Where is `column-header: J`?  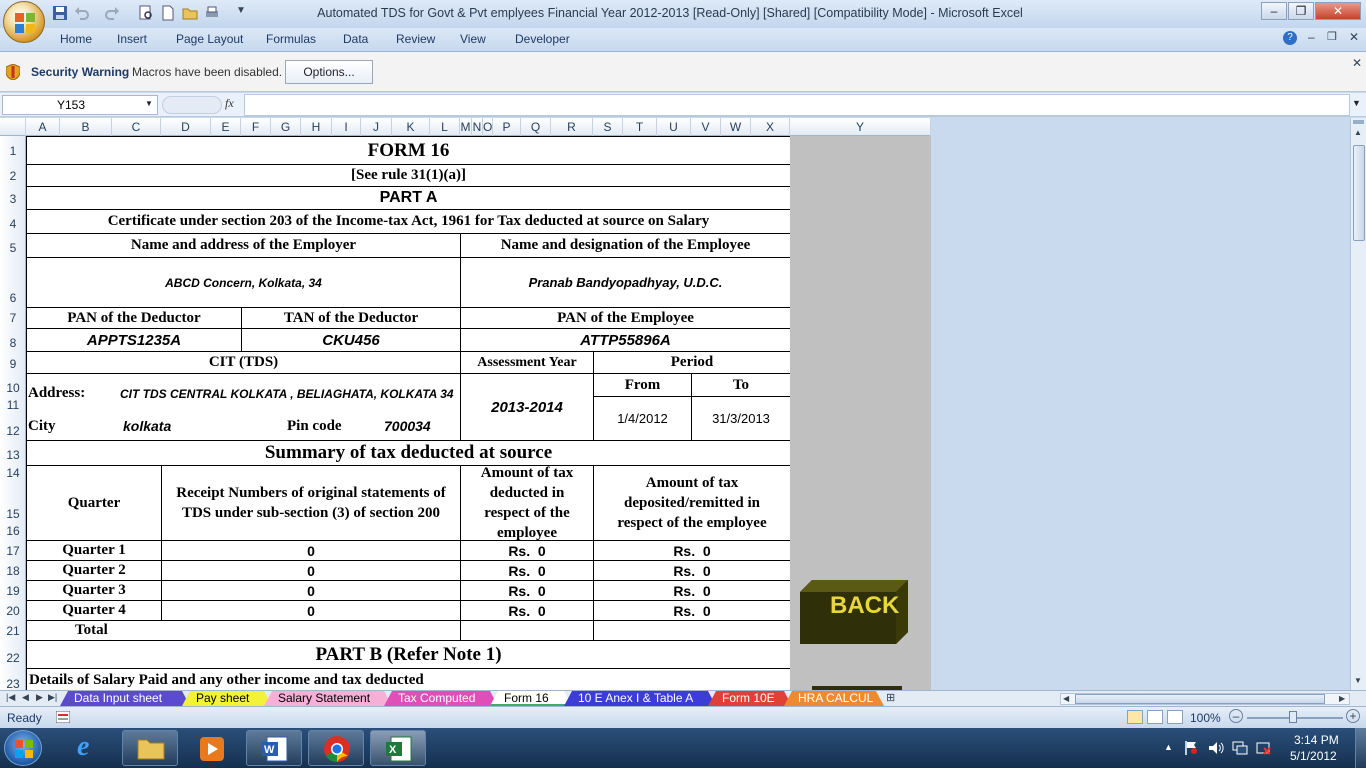
column-header: J is located at coordinates (376, 127).